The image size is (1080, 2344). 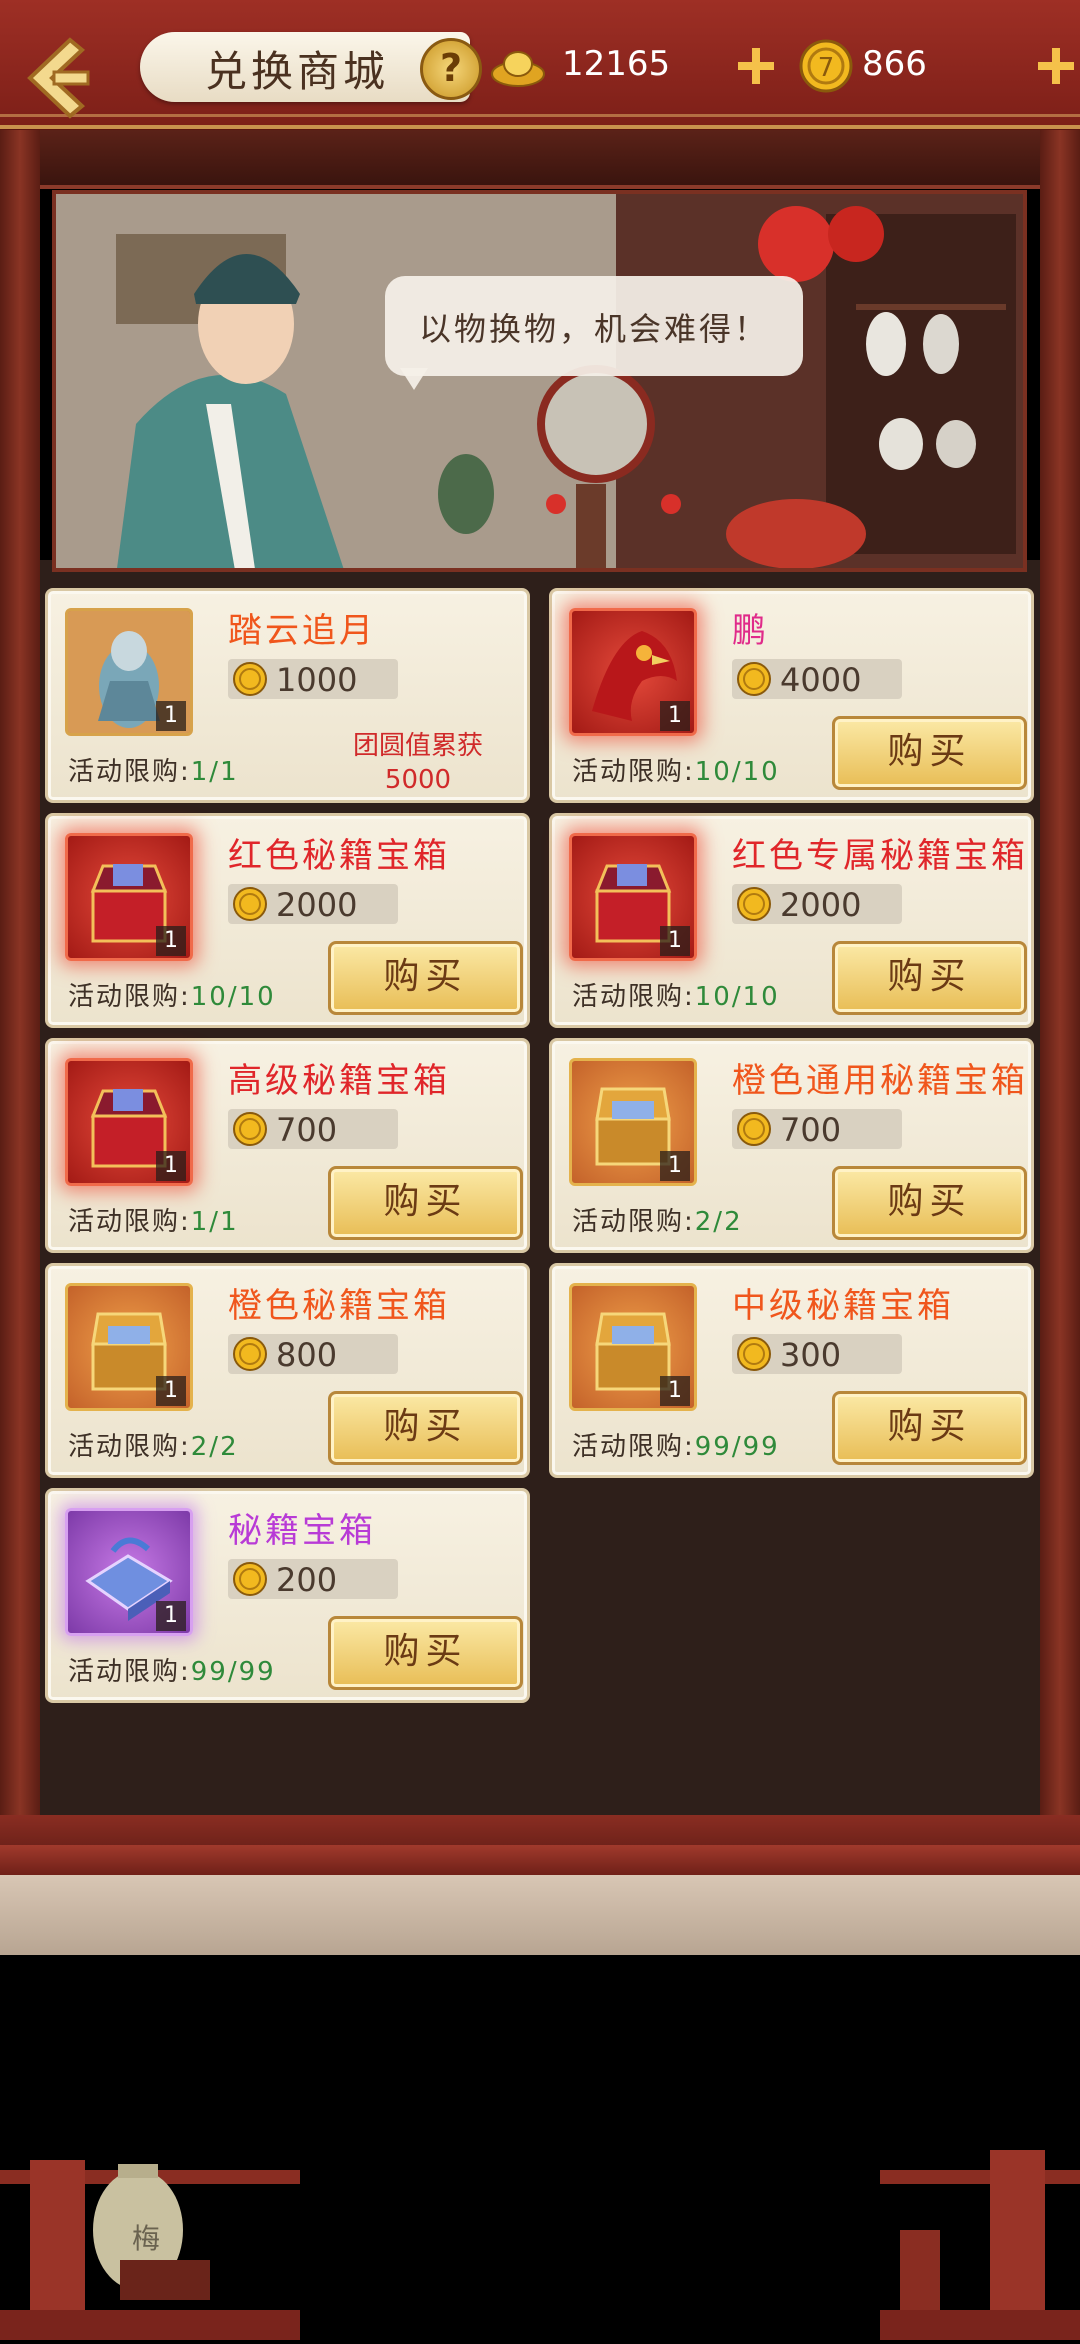 I want to click on back-arrow-icon, so click(x=58, y=78).